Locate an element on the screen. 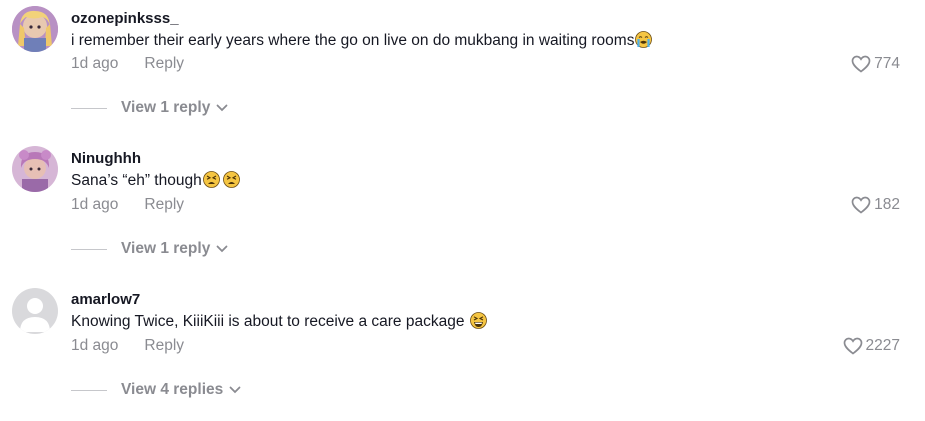 This screenshot has width=925, height=421. comment-text-body: Sana’s “eh” though is located at coordinates (136, 180).